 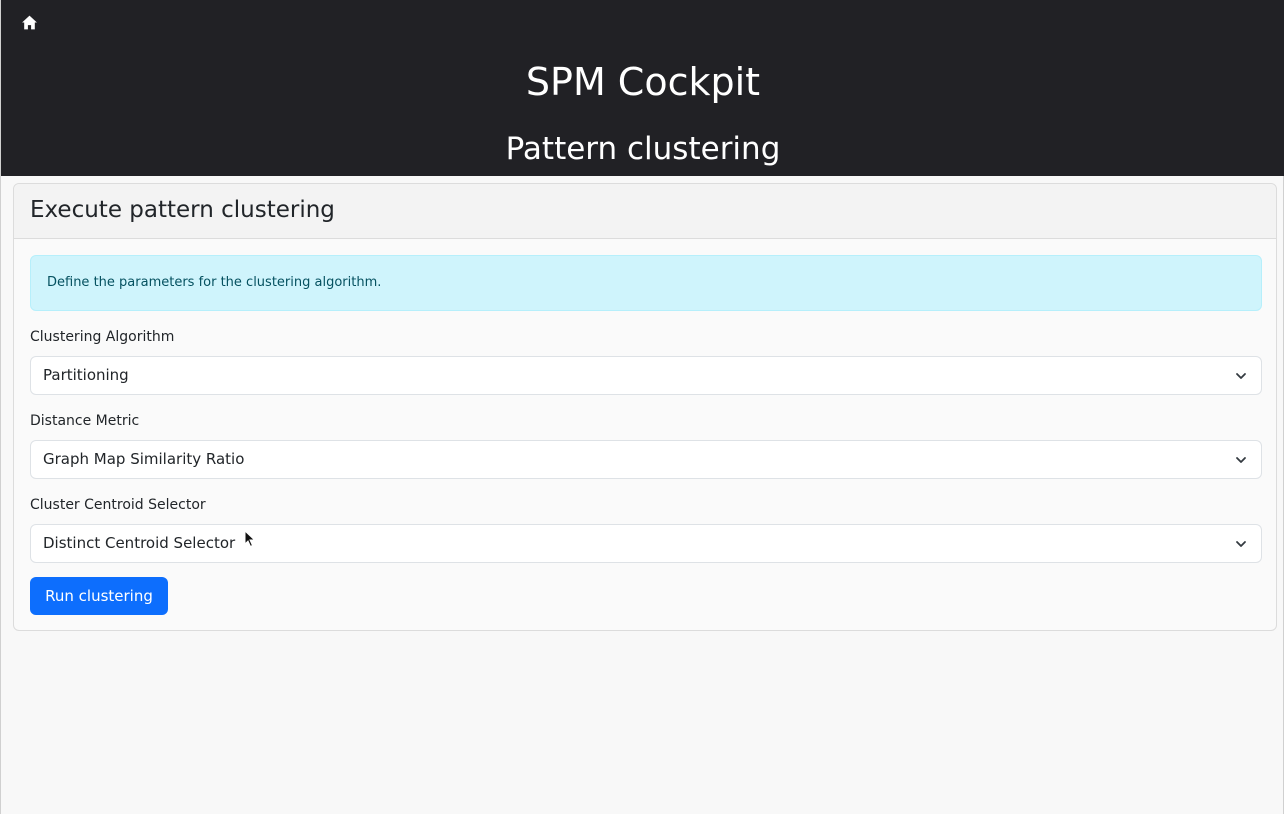 I want to click on clustering-algorithm-label: Clustering Algorithm, so click(x=102, y=337).